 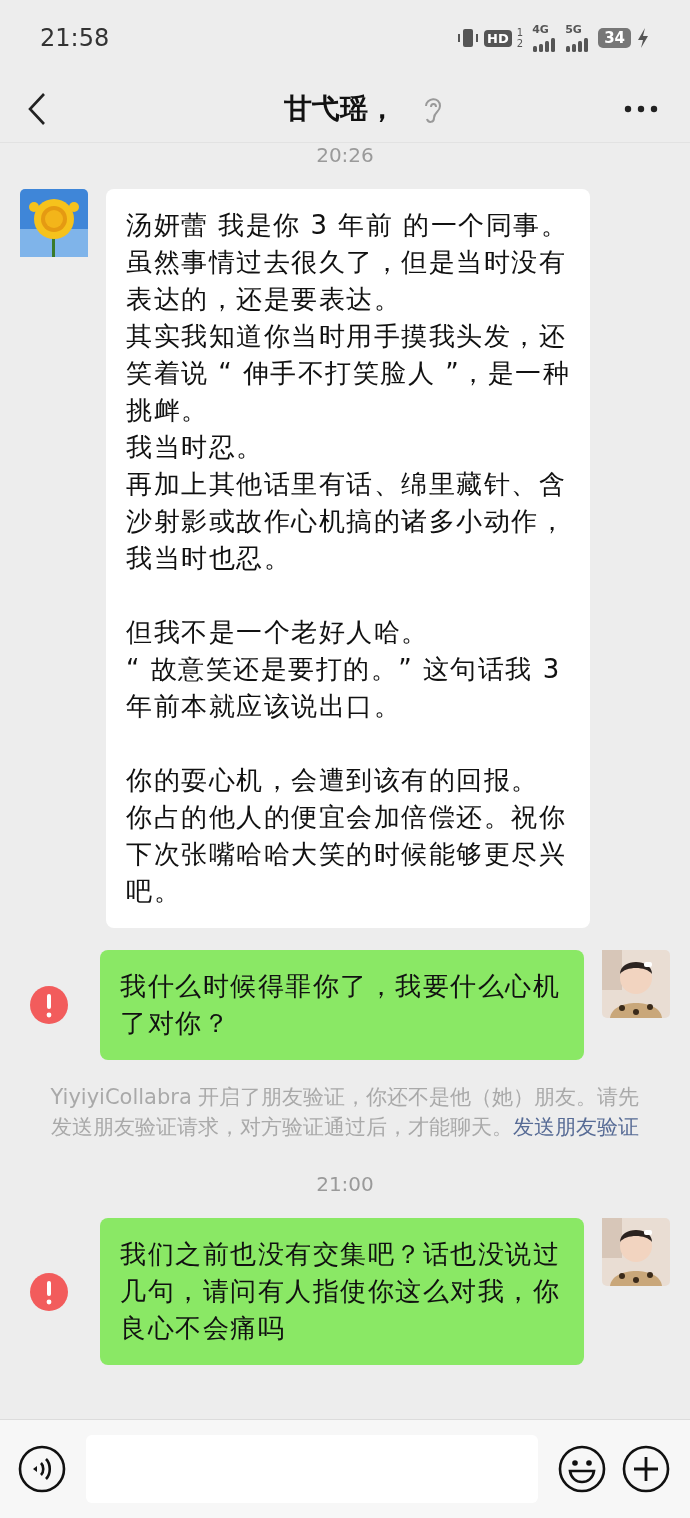 I want to click on message-text: 汤妍蕾 我是你 3 年前 的一个同事。虽然事情过去很久了，但是当时没有表达的，还是要表达。, so click(x=348, y=262).